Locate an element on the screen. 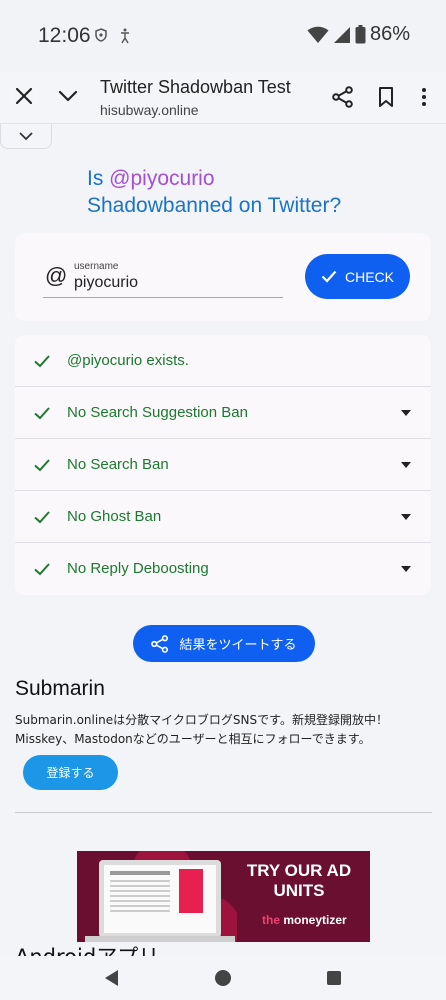 Image resolution: width=446 pixels, height=1000 pixels. heading-handle: @piyocurio is located at coordinates (162, 178).